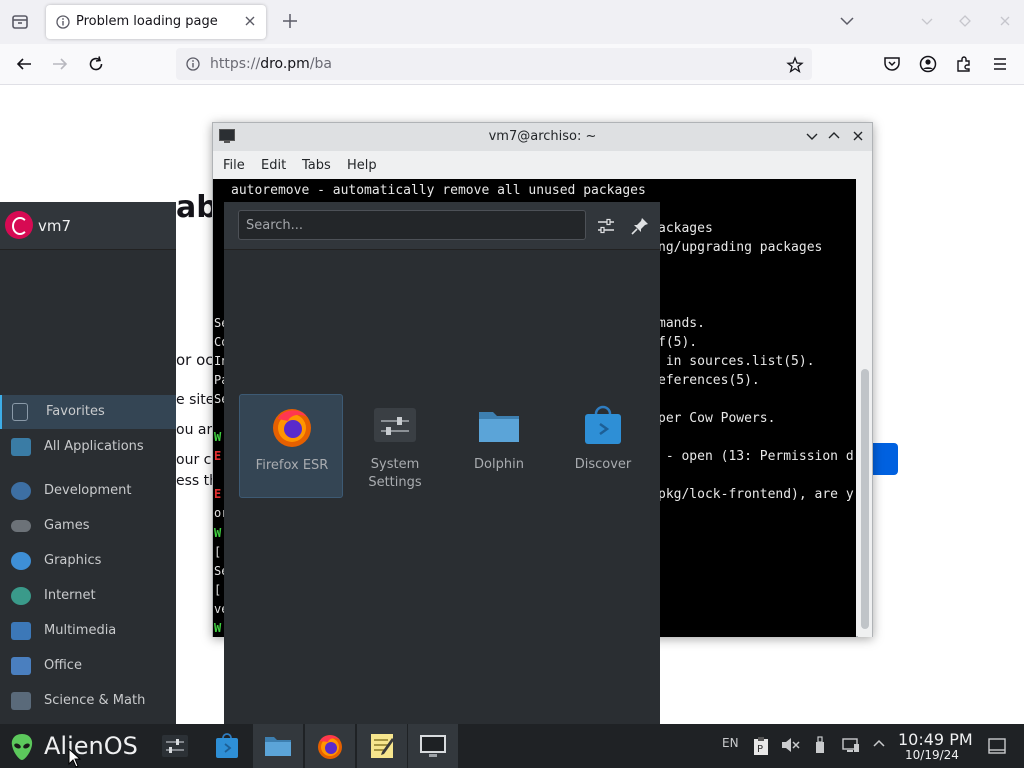  What do you see at coordinates (218, 552) in the screenshot?
I see `terminal-fragment: [` at bounding box center [218, 552].